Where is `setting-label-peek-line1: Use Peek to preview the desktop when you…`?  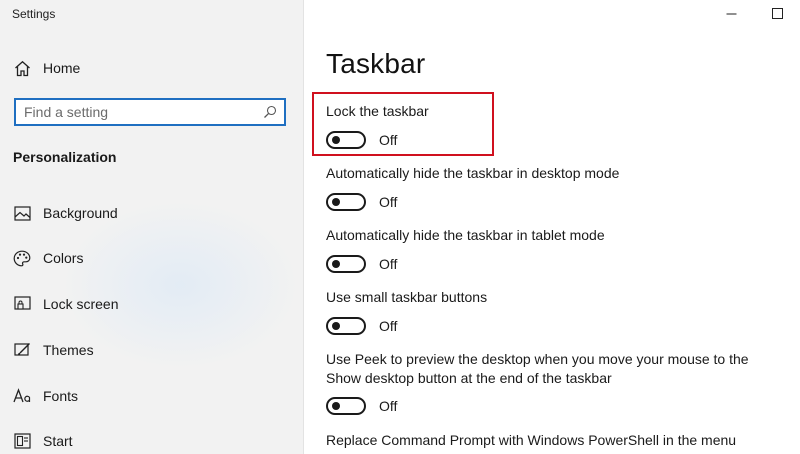
setting-label-peek-line1: Use Peek to preview the desktop when you… is located at coordinates (537, 359).